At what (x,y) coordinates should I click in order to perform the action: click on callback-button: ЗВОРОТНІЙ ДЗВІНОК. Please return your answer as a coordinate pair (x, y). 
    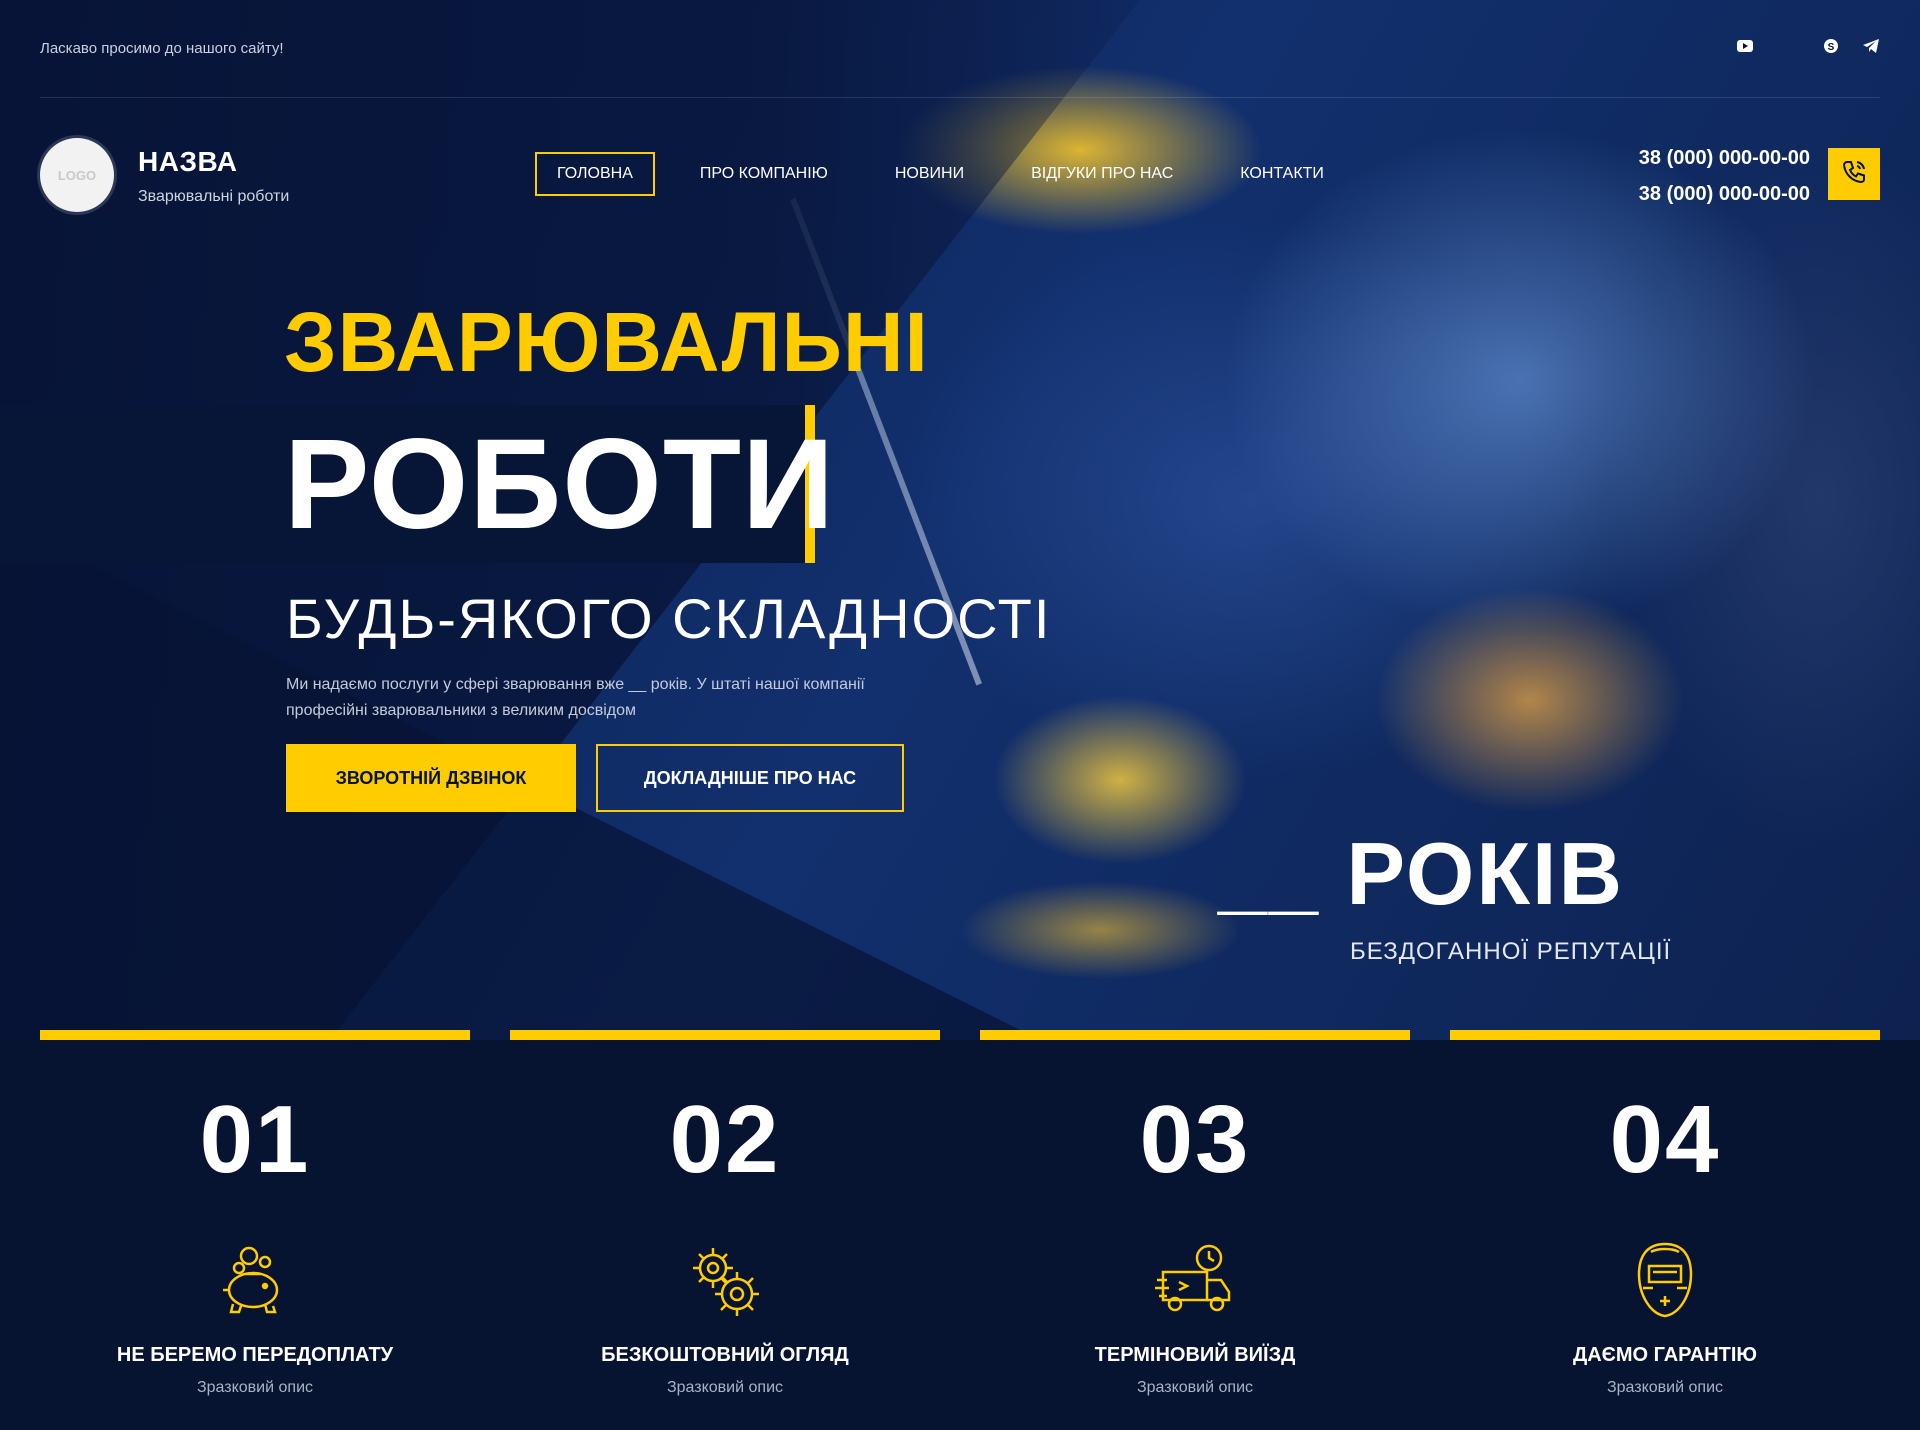
    Looking at the image, I should click on (431, 778).